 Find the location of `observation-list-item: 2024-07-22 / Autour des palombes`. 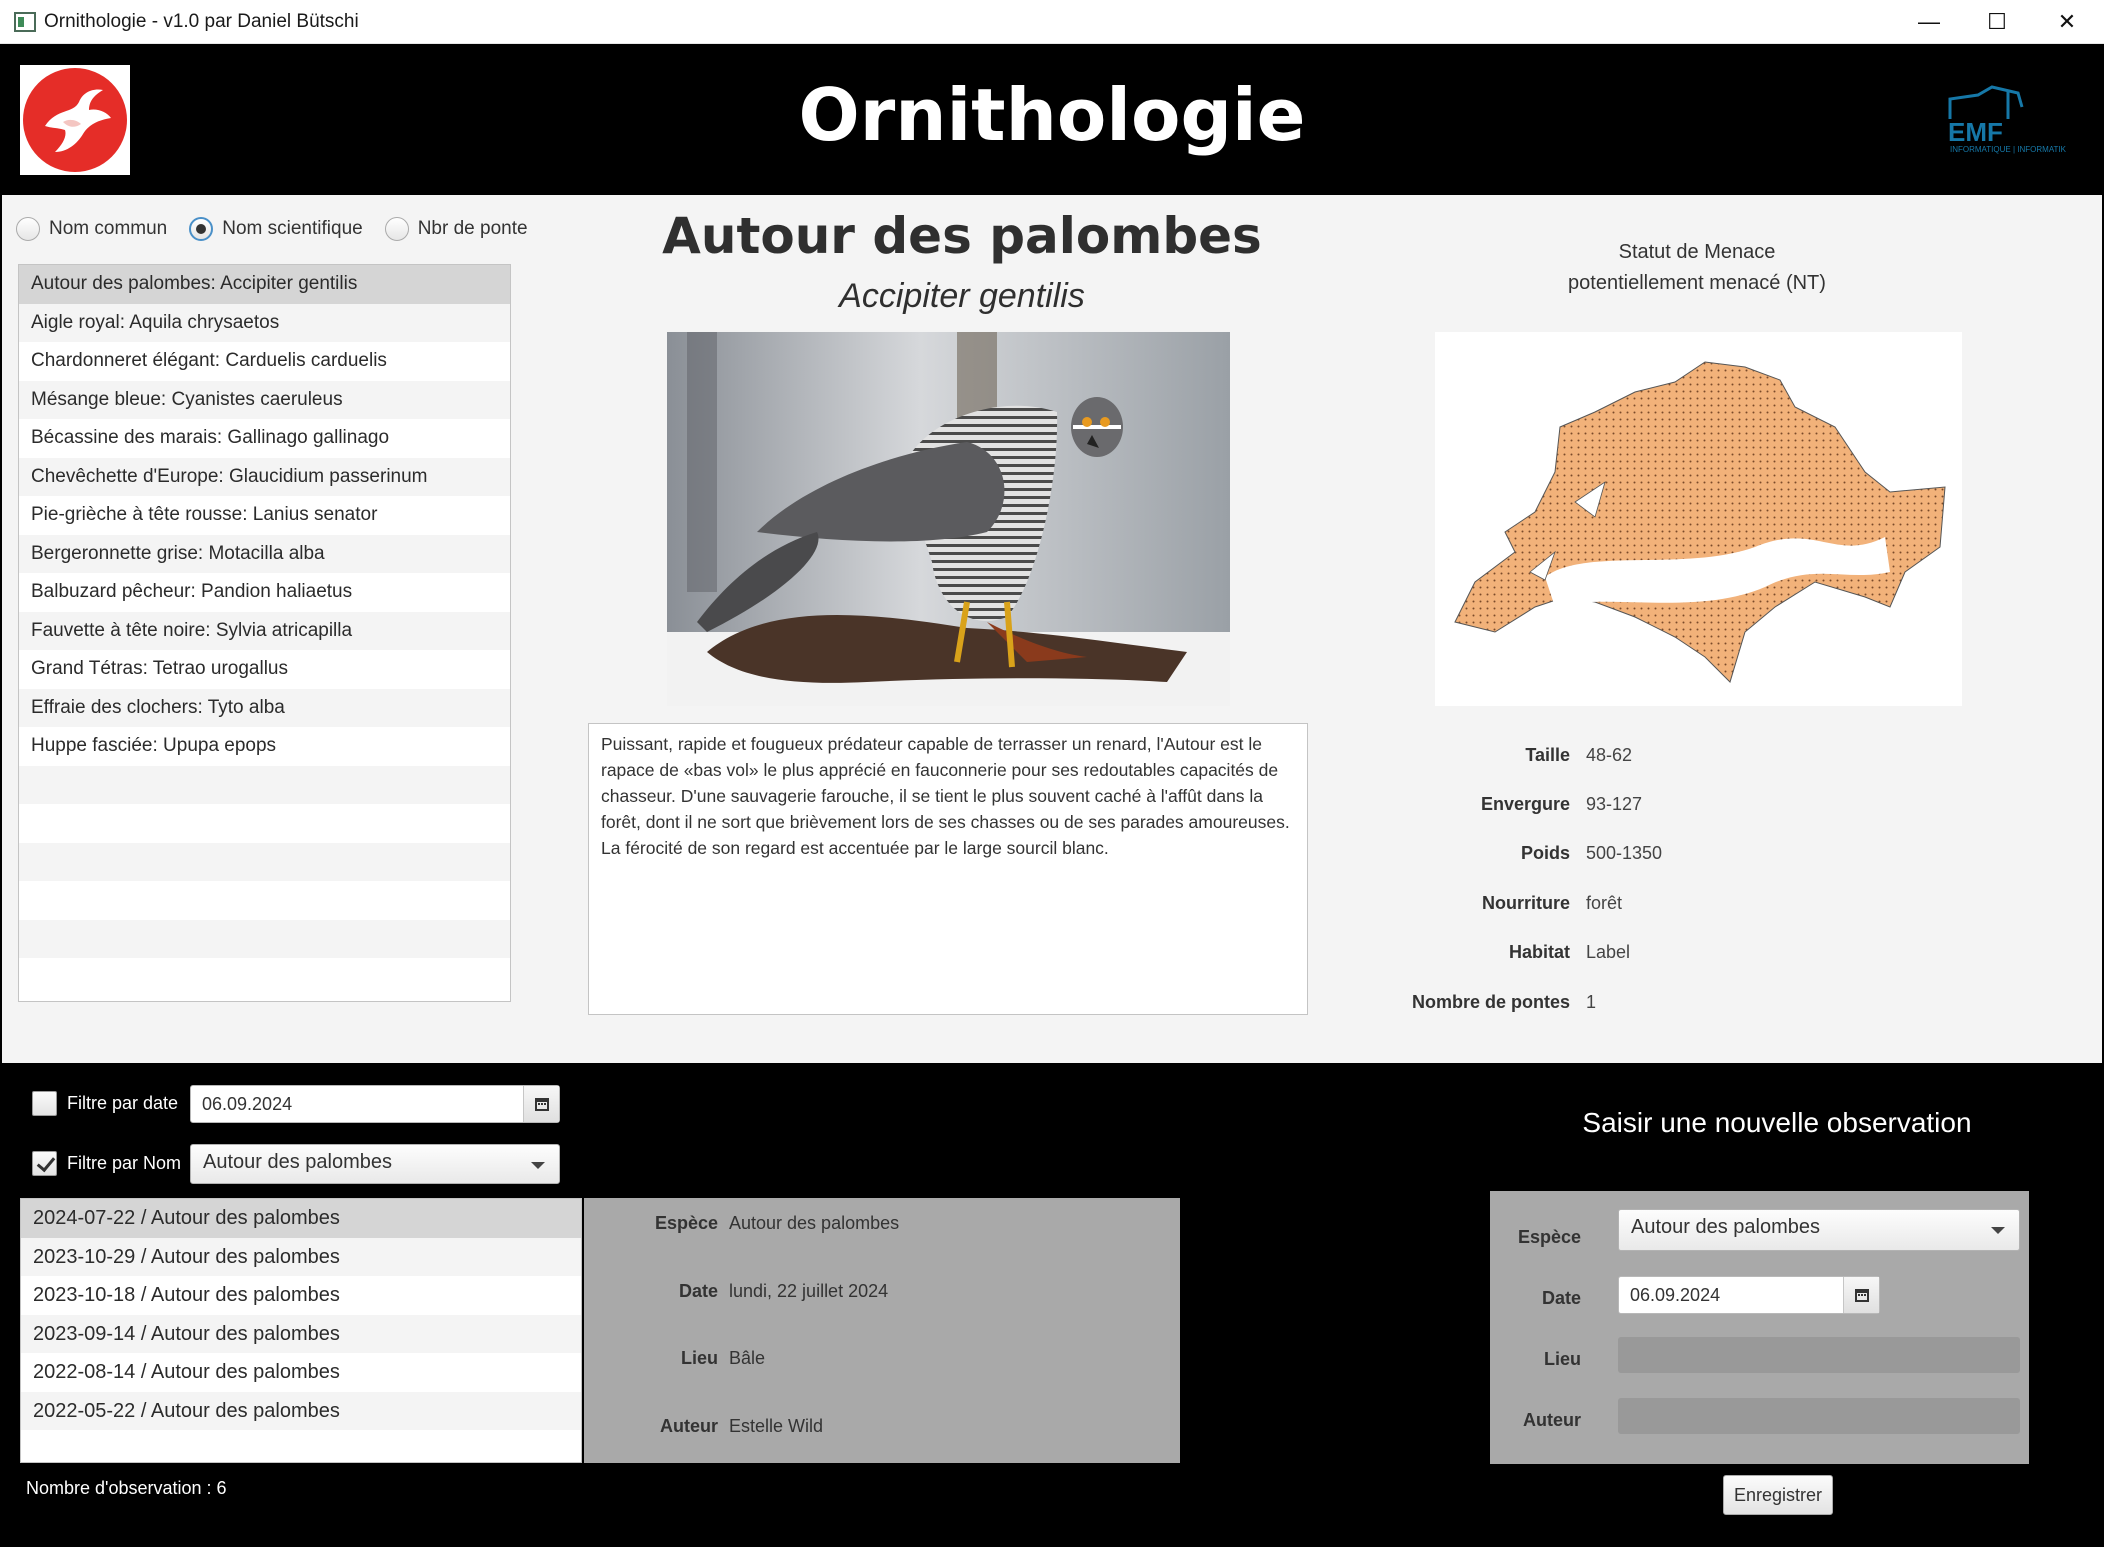

observation-list-item: 2024-07-22 / Autour des palombes is located at coordinates (301, 1218).